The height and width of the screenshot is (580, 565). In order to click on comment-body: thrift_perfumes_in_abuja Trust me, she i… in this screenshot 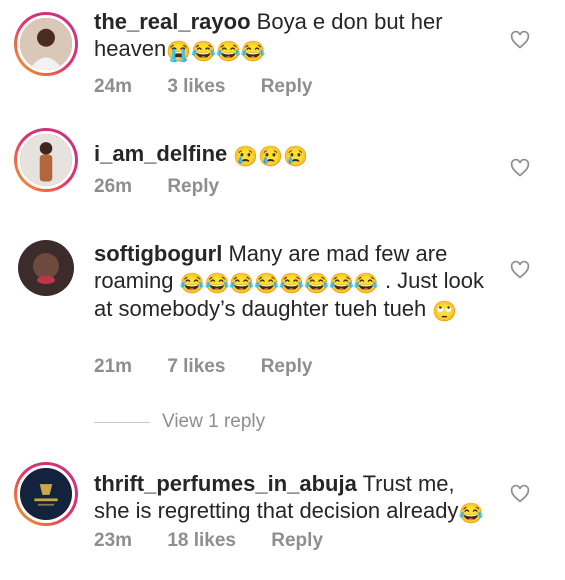, I will do `click(294, 497)`.